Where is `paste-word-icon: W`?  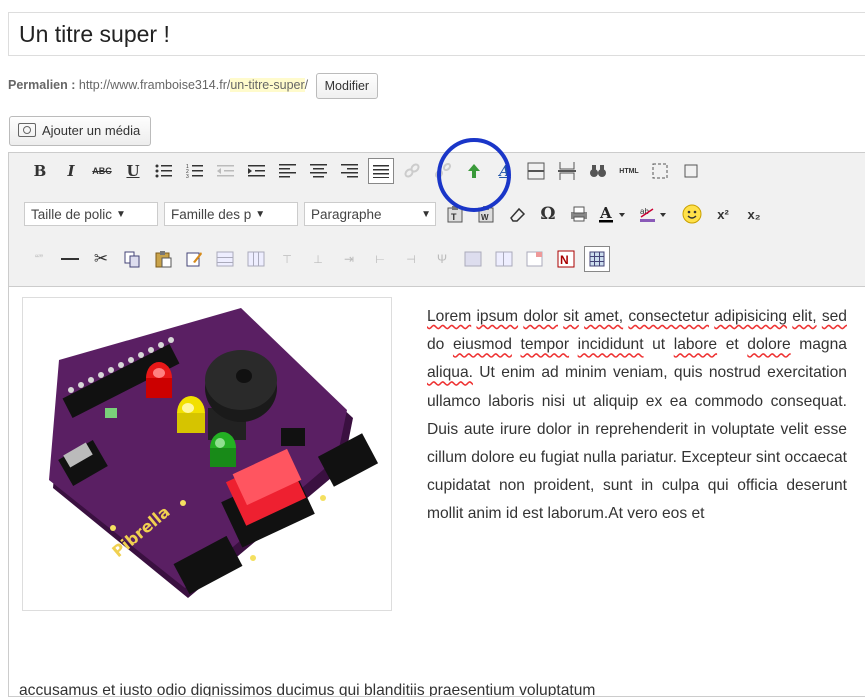
paste-word-icon: W is located at coordinates (486, 214).